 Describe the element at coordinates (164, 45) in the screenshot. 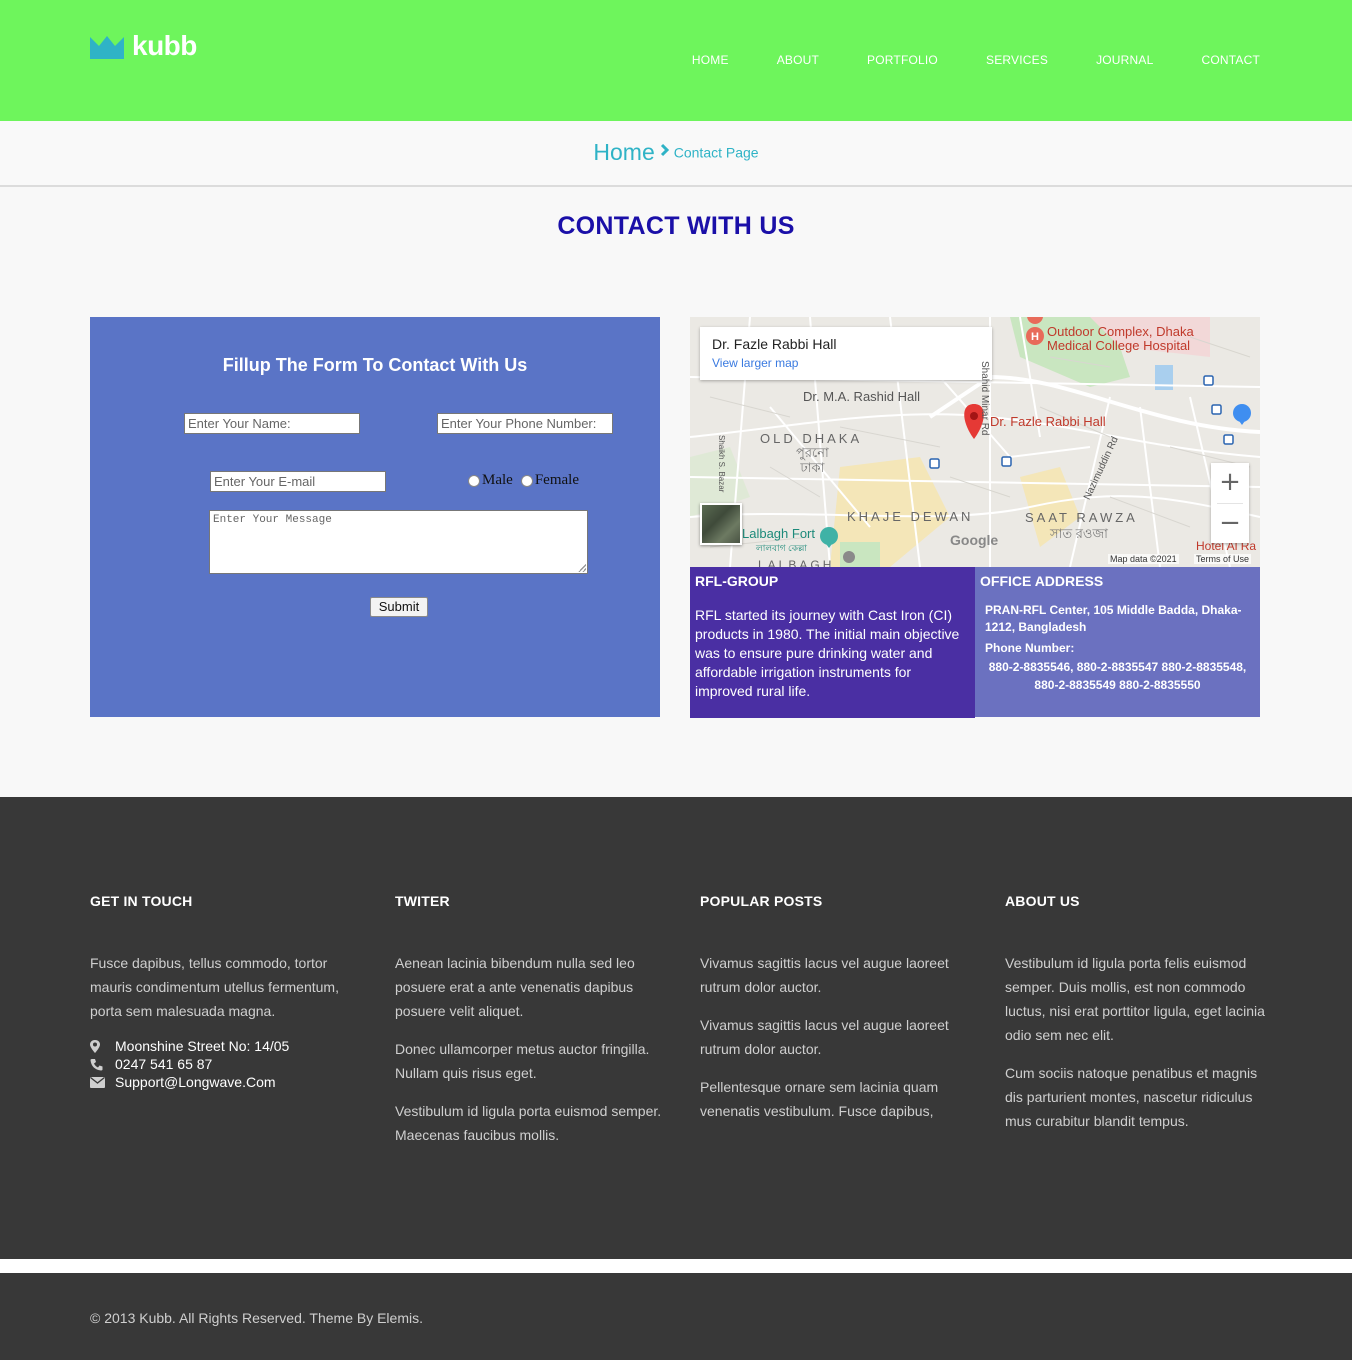

I see `logo-text: kubb` at that location.